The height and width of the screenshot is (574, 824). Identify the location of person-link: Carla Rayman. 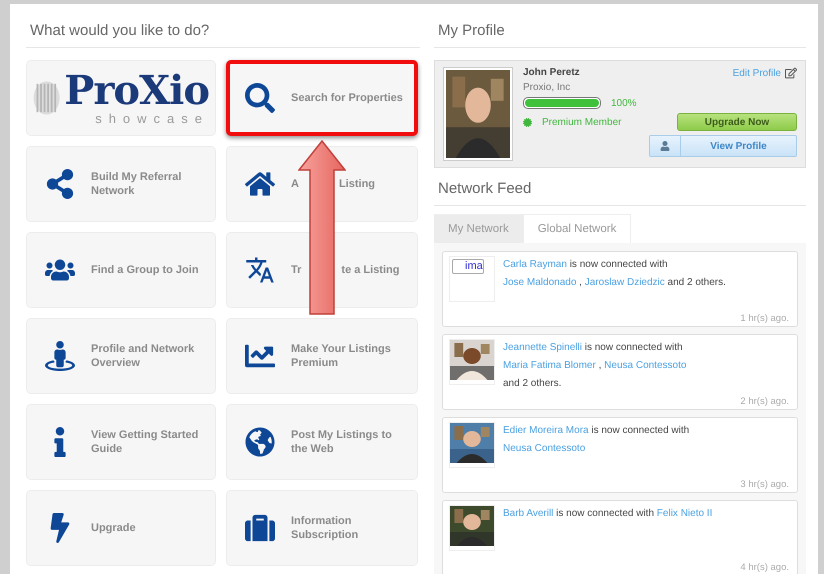
(535, 264).